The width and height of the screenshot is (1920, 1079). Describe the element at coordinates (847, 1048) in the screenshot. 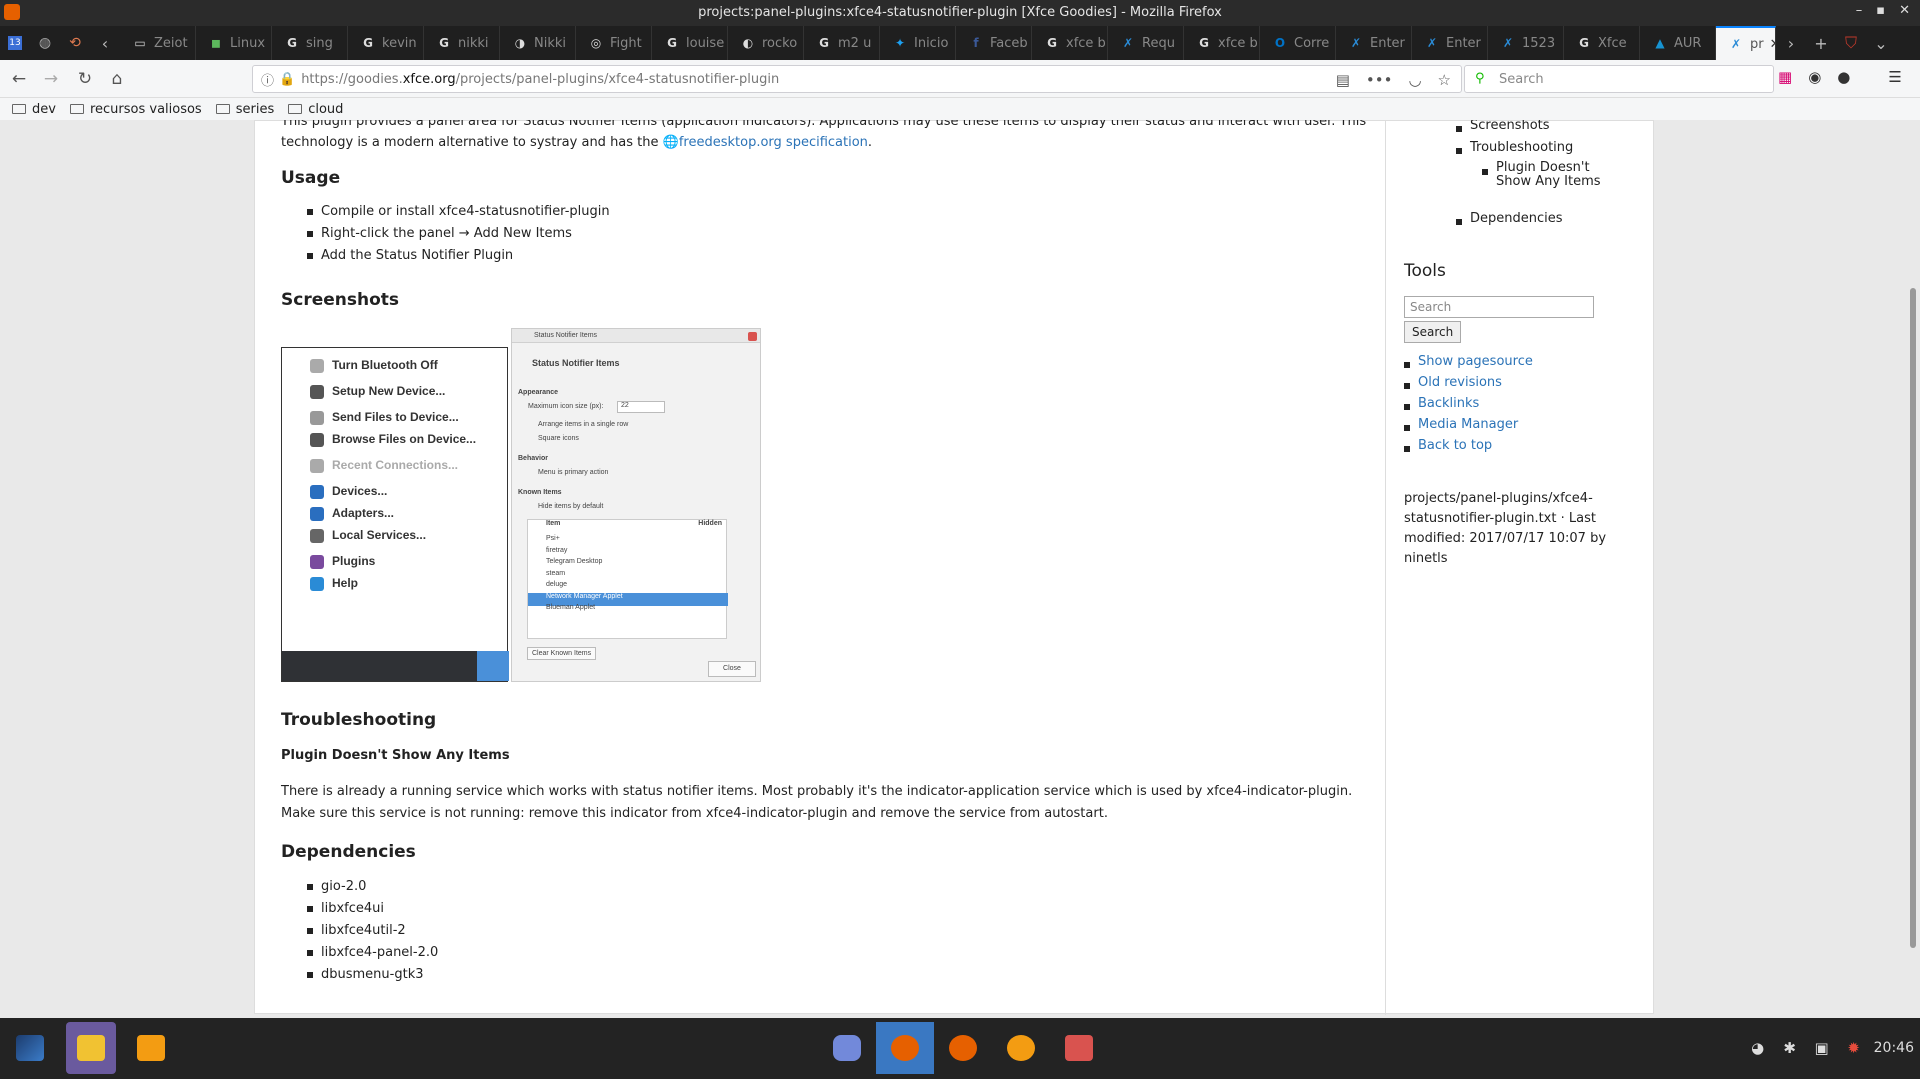

I see `discord-task` at that location.